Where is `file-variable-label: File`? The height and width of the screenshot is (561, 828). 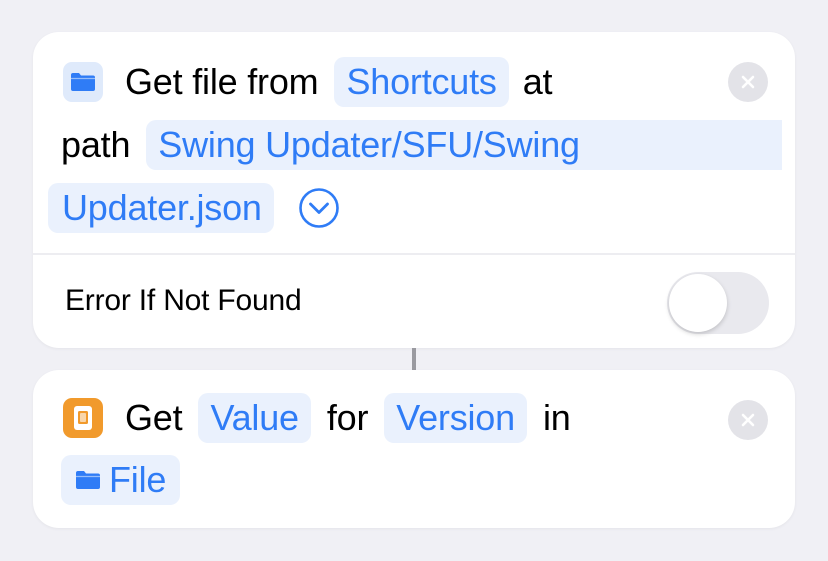
file-variable-label: File is located at coordinates (138, 479).